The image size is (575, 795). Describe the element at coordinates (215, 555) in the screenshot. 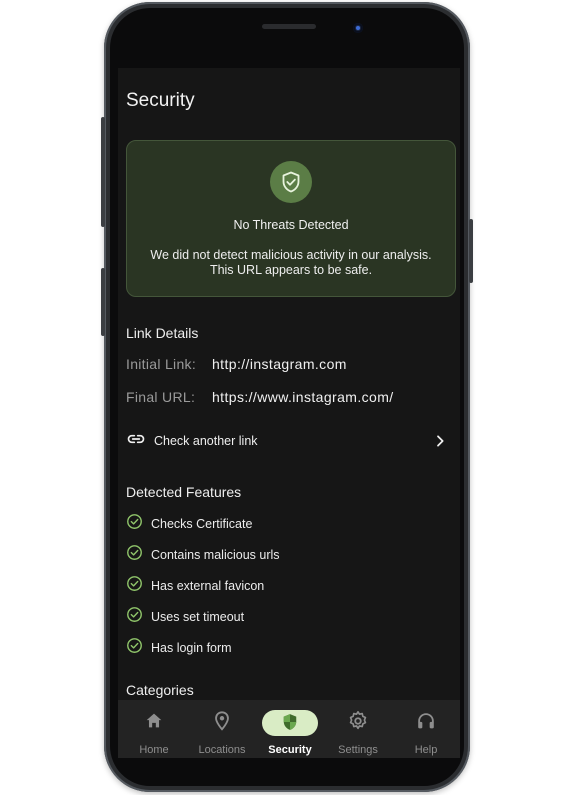

I see `feature-label: Contains malicious urls` at that location.